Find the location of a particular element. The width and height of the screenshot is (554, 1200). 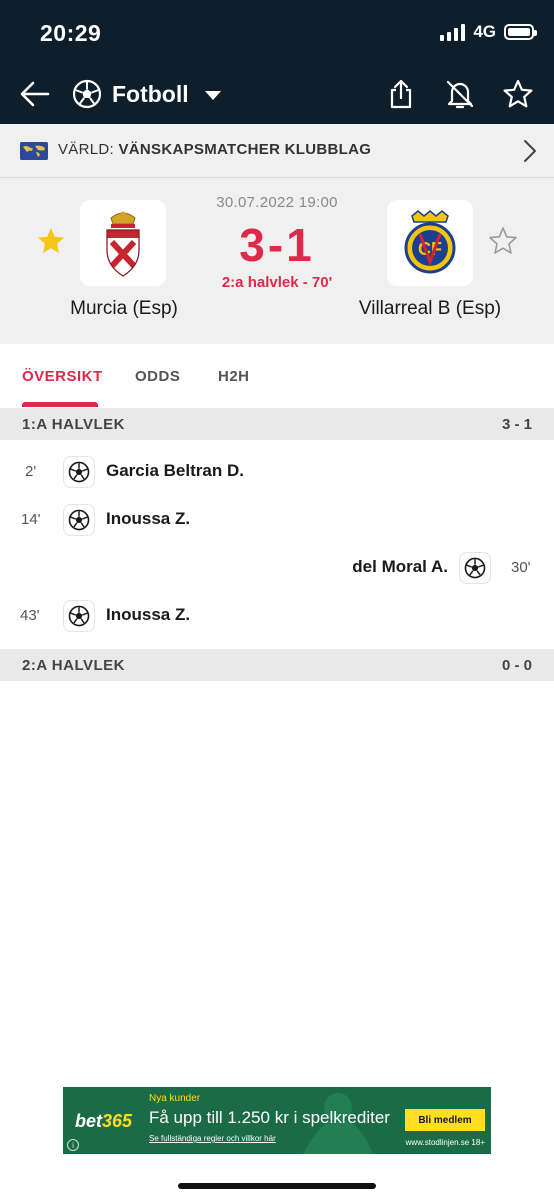

league-title: VÄRLD: VÄNSKAPSMATCHER KLUBBLAG is located at coordinates (215, 149).